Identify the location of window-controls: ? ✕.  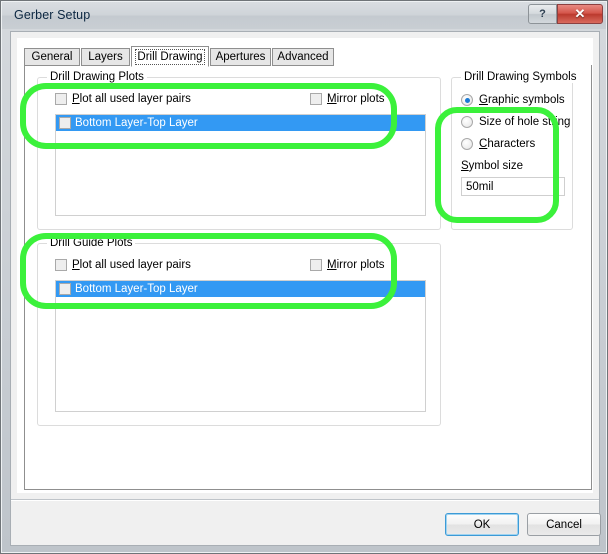
(565, 14).